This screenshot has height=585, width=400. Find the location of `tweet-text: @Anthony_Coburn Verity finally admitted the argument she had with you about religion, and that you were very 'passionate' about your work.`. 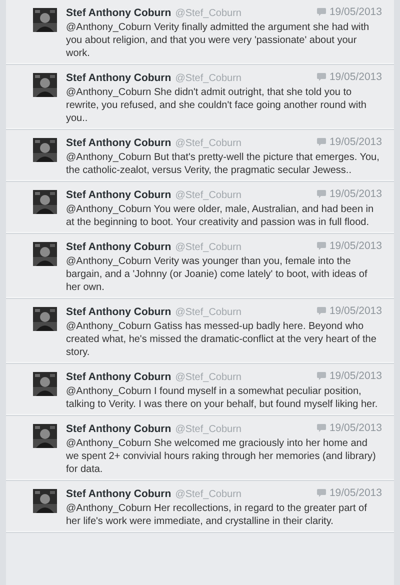

tweet-text: @Anthony_Coburn Verity finally admitted the argument she had with you about religion, and that you were very 'passionate' about your work. is located at coordinates (218, 40).